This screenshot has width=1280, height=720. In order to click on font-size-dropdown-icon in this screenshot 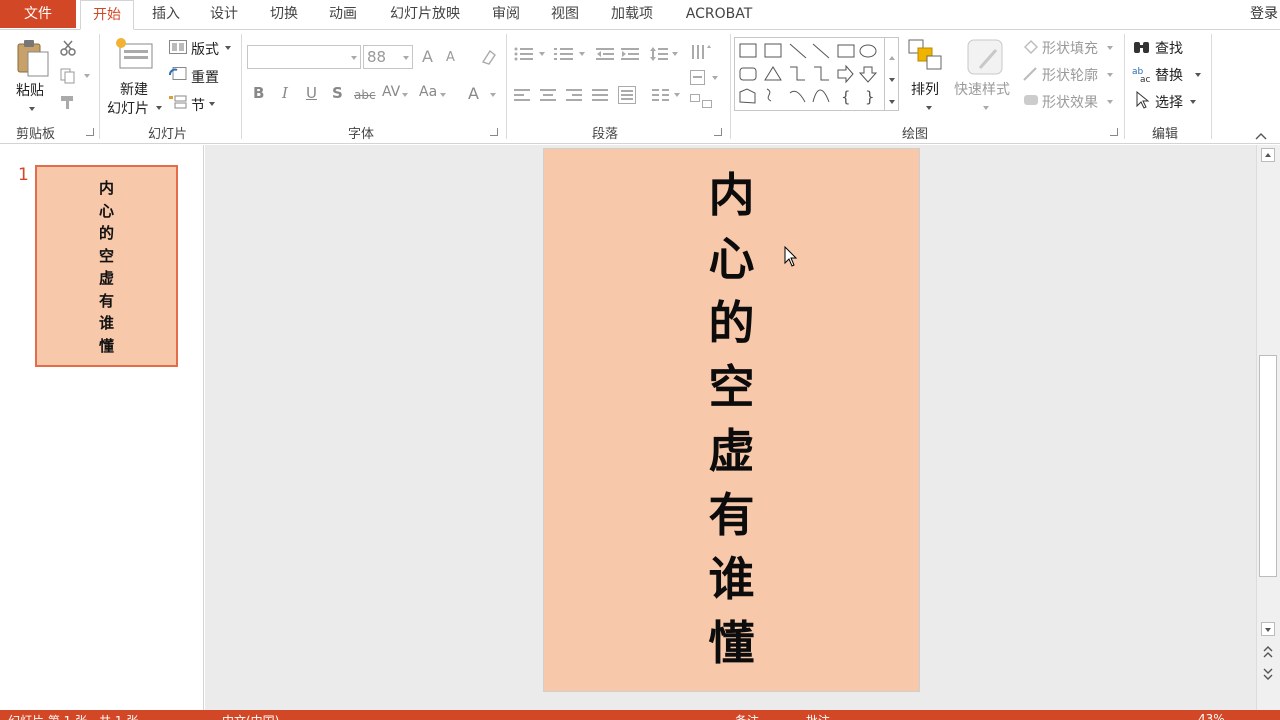, I will do `click(406, 58)`.